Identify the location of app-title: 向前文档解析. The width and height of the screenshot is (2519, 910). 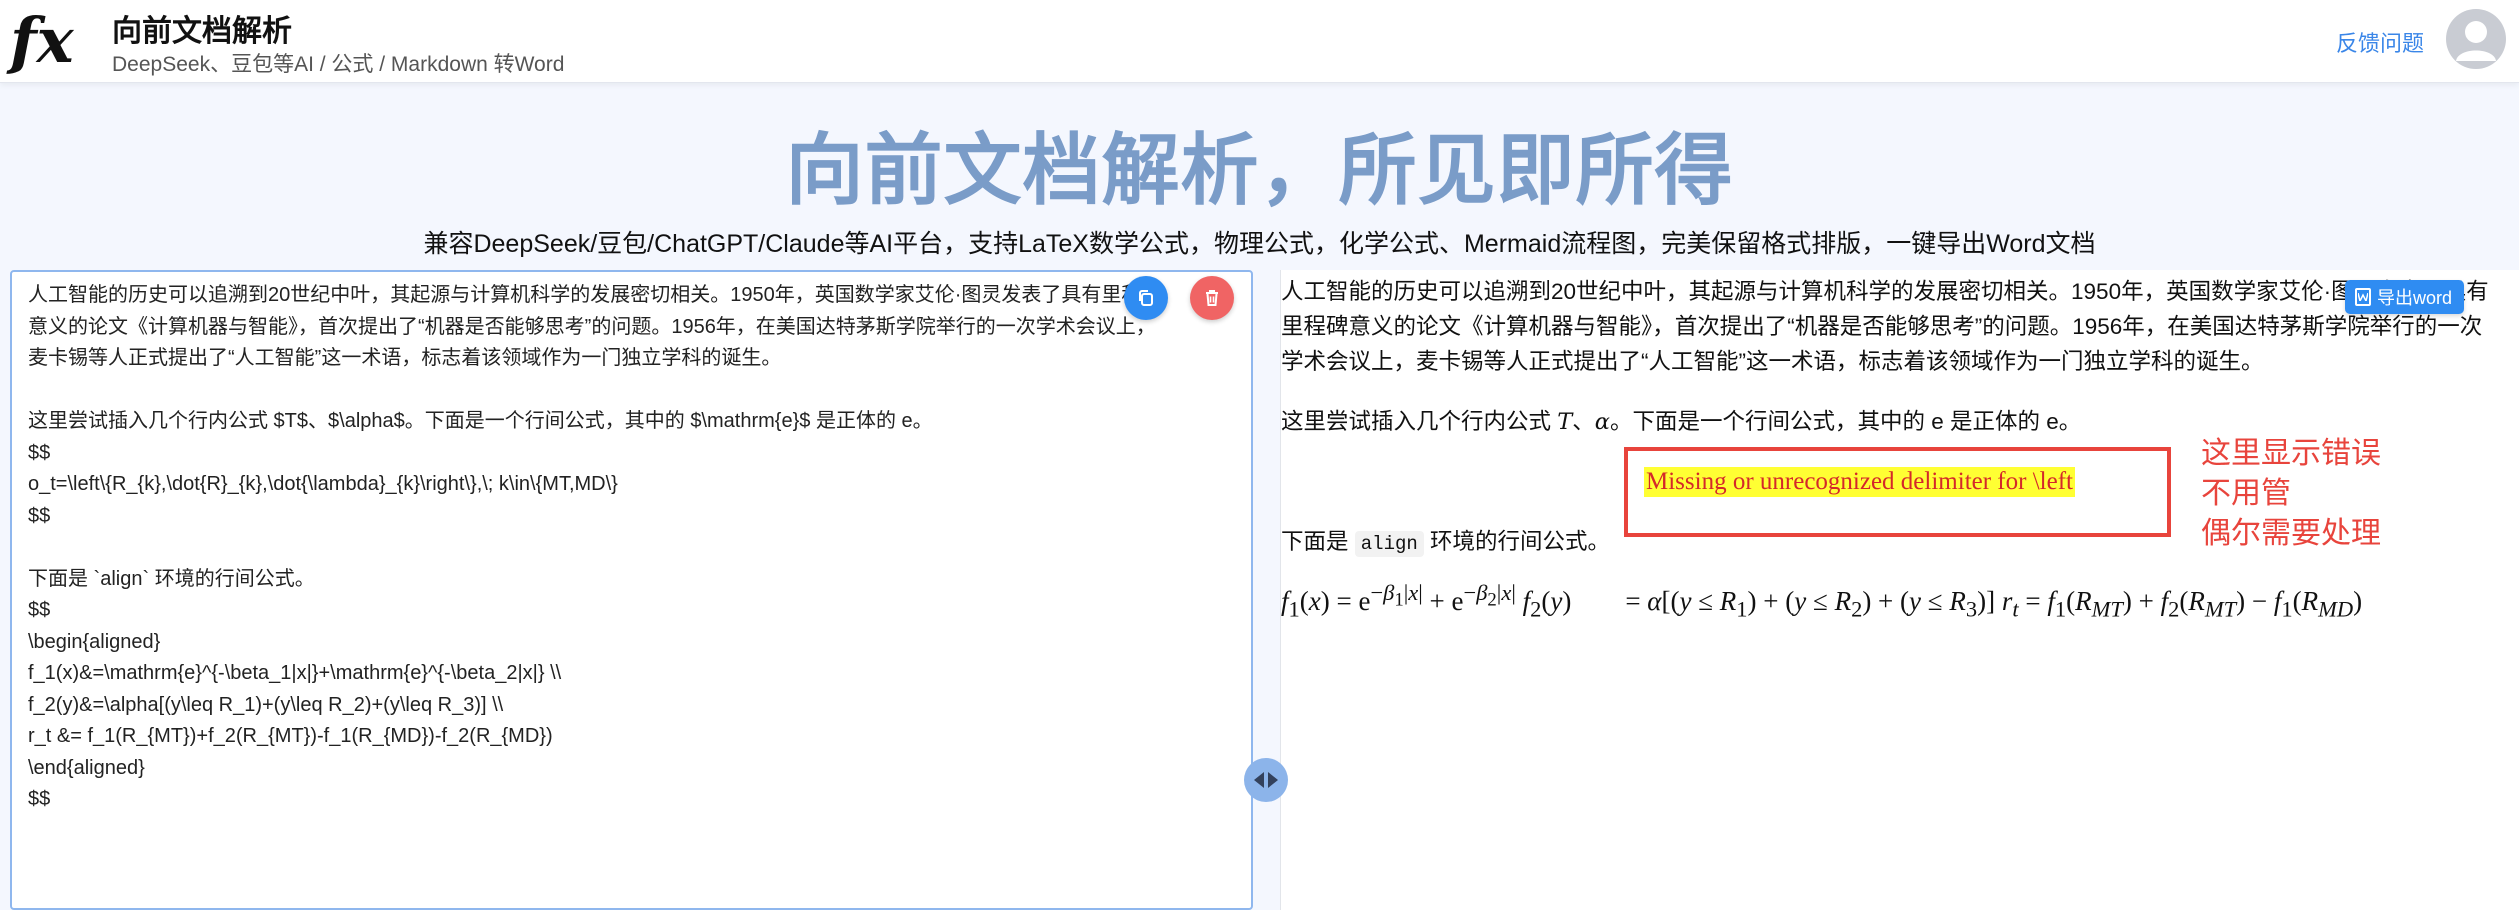
(202, 31).